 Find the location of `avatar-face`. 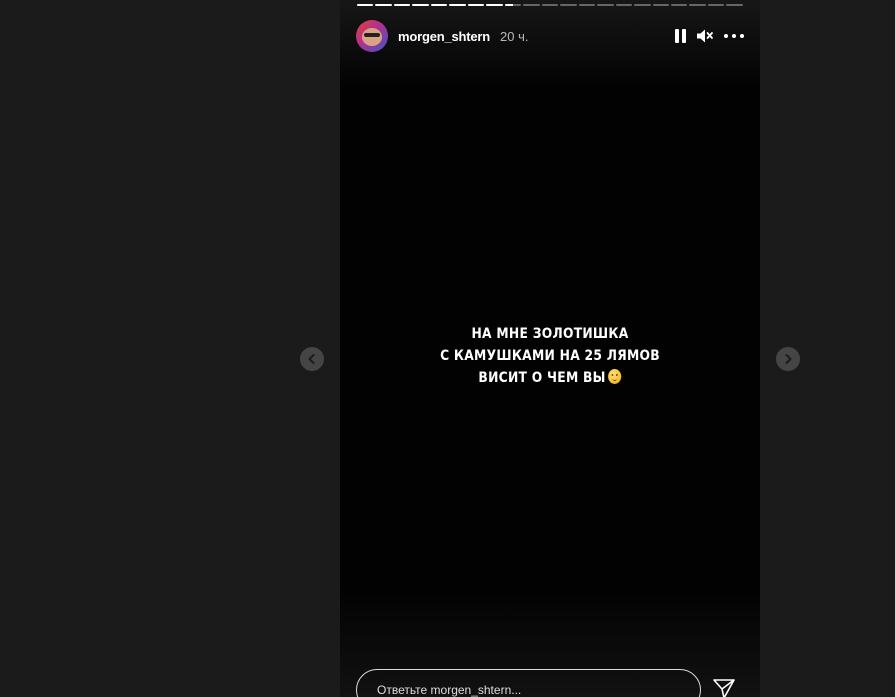

avatar-face is located at coordinates (372, 37).